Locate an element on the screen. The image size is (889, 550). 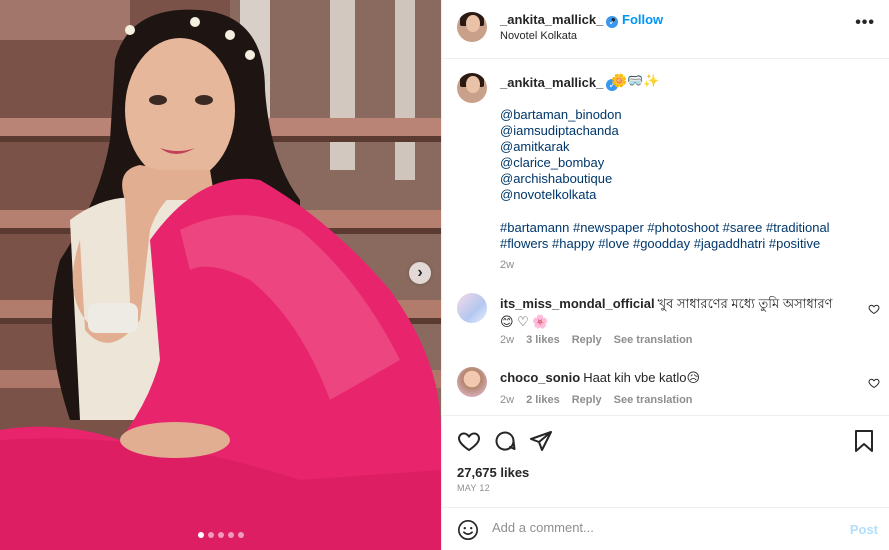
author-username: _ankita_mallick_ ✓ is located at coordinates (559, 20).